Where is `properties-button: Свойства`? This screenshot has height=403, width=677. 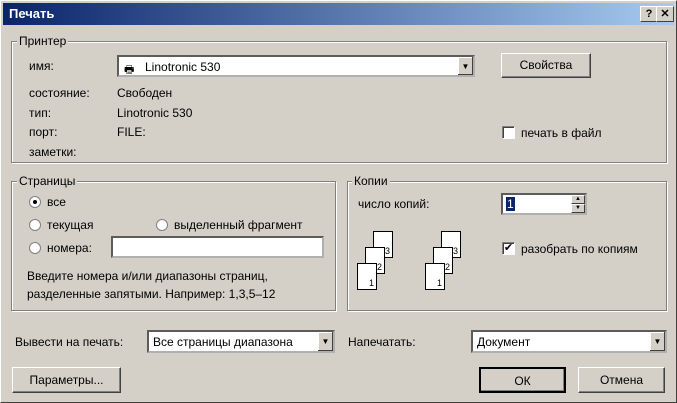
properties-button: Свойства is located at coordinates (546, 65).